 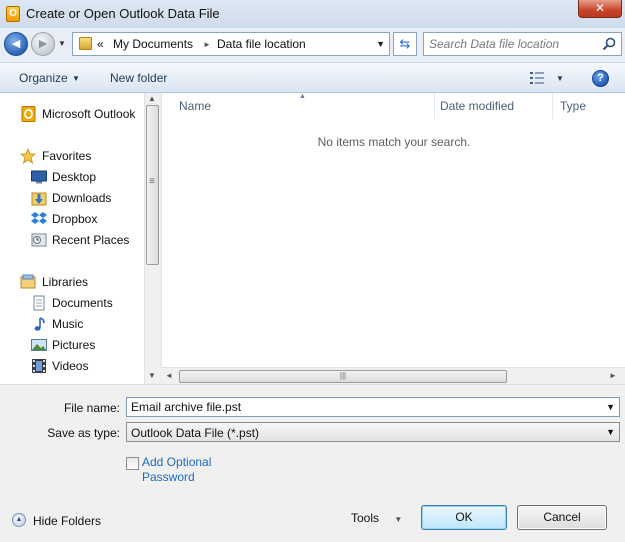 I want to click on sidebar-item-videos: Videos, so click(x=72, y=366).